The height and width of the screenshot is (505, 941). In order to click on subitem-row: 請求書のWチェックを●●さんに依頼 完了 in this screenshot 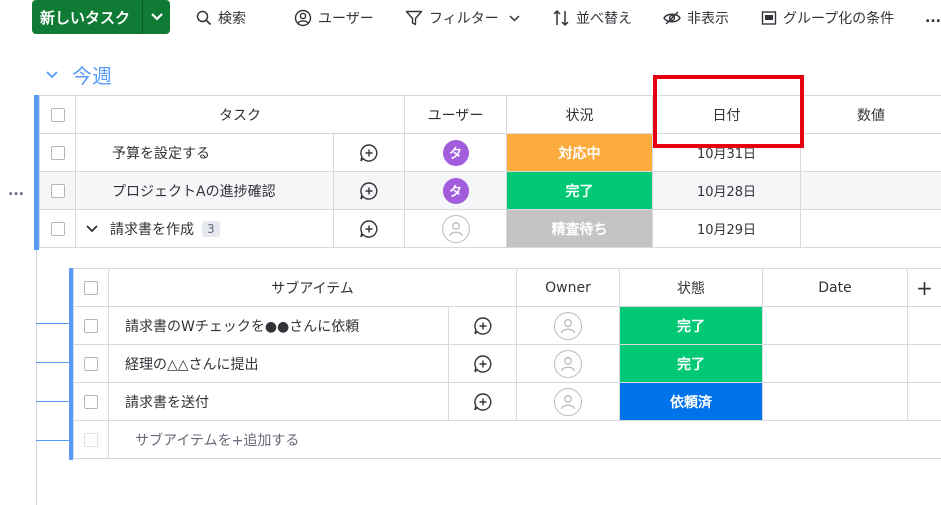, I will do `click(507, 325)`.